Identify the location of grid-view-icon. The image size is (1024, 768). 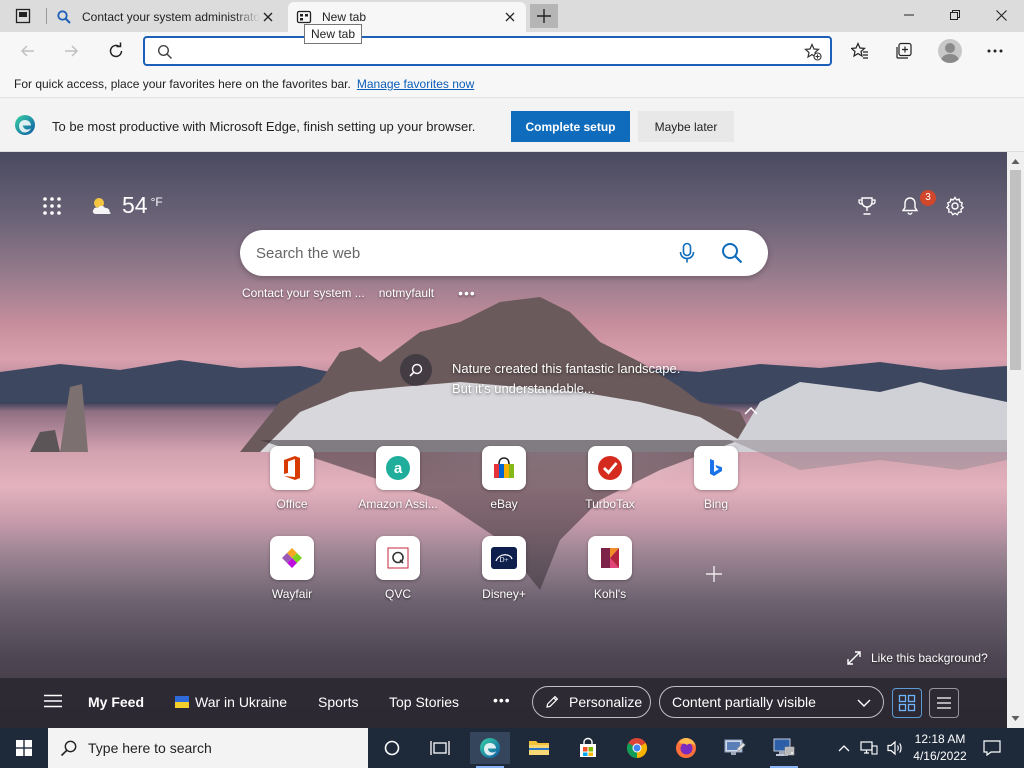
(907, 703).